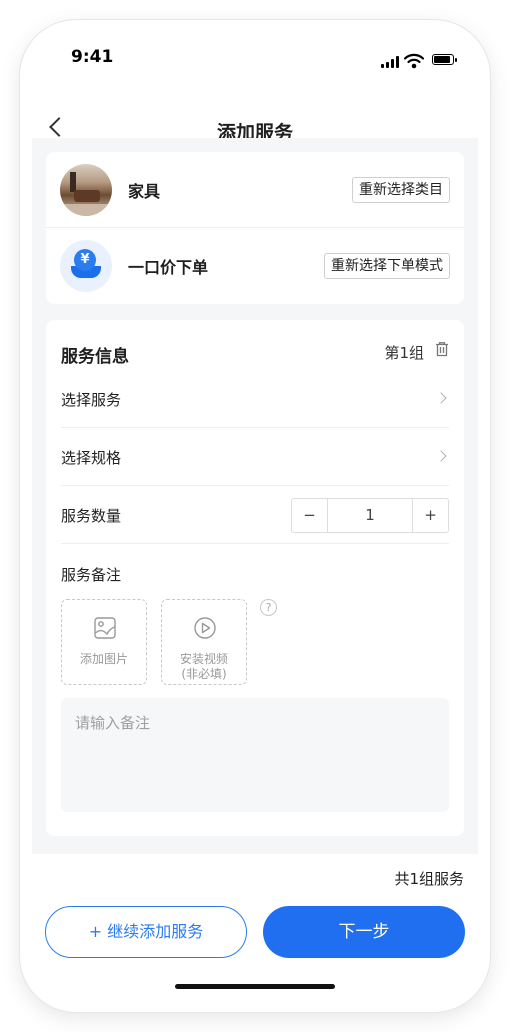  Describe the element at coordinates (430, 515) in the screenshot. I see `increment-button: +` at that location.